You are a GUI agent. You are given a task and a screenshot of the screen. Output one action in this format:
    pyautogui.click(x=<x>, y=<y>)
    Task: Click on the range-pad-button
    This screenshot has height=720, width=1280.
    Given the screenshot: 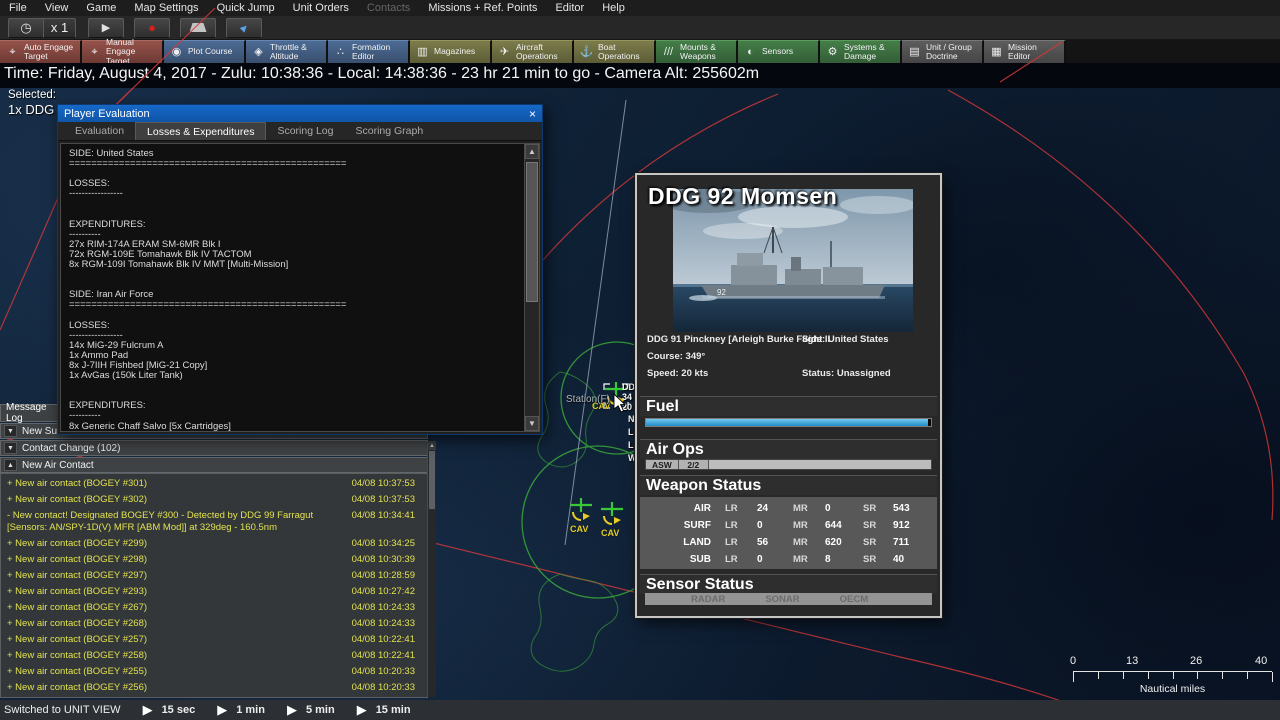 What is the action you would take?
    pyautogui.click(x=198, y=27)
    